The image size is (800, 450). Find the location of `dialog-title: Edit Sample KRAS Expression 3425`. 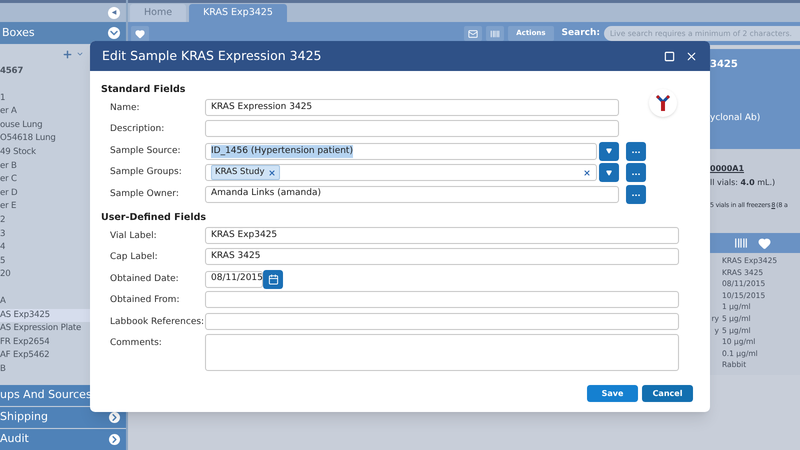

dialog-title: Edit Sample KRAS Expression 3425 is located at coordinates (212, 55).